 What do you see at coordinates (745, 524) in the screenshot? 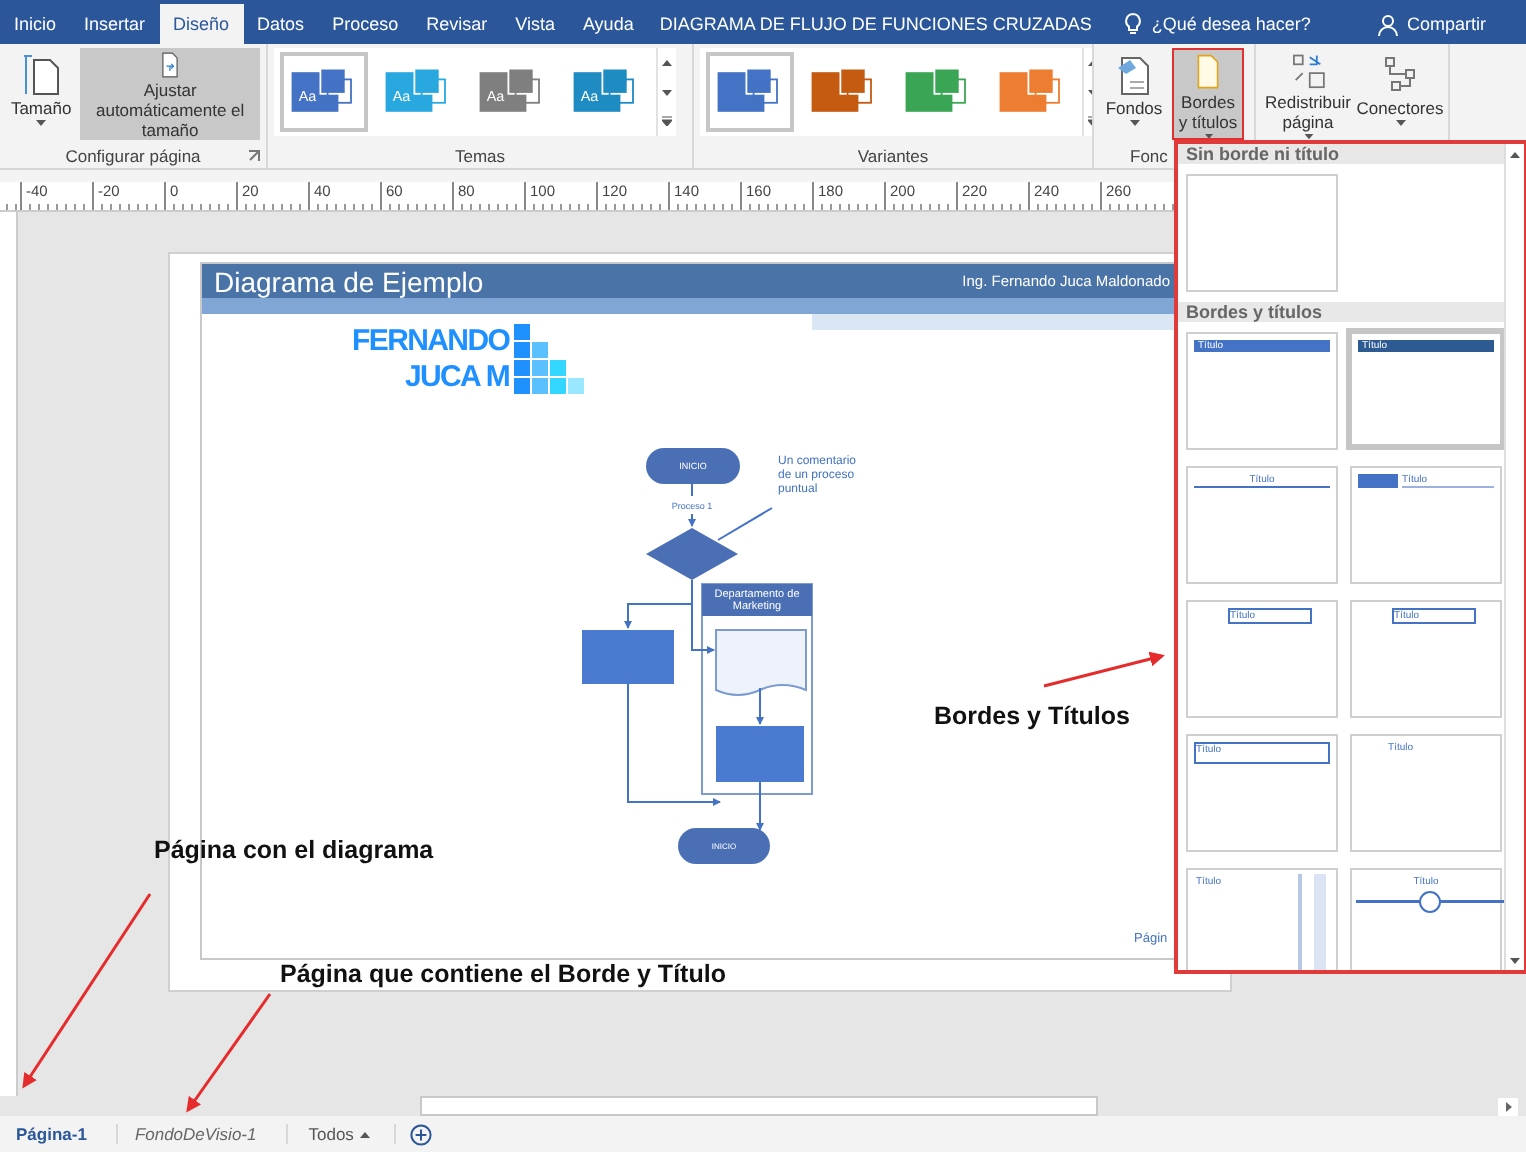
I see `leader-line` at bounding box center [745, 524].